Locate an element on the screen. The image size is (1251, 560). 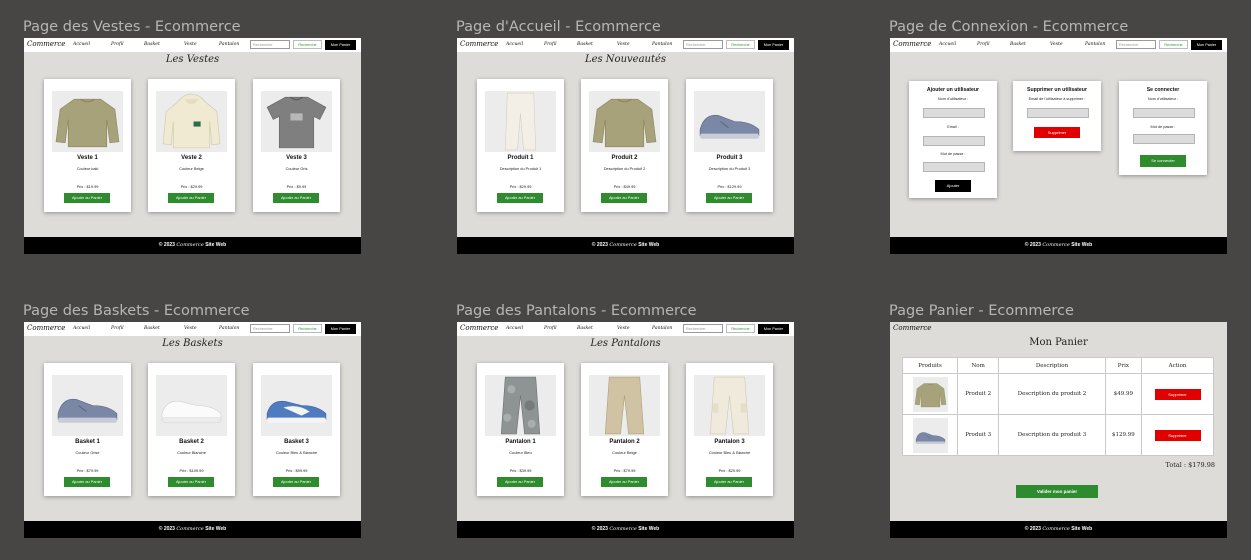
username-input is located at coordinates (954, 113).